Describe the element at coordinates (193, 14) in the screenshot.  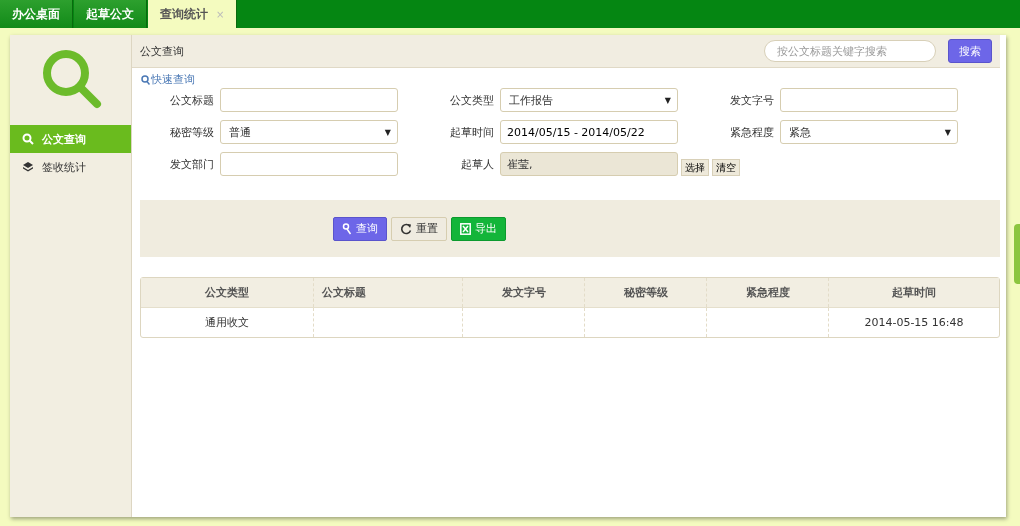
I see `tab: 查询统计 ×` at that location.